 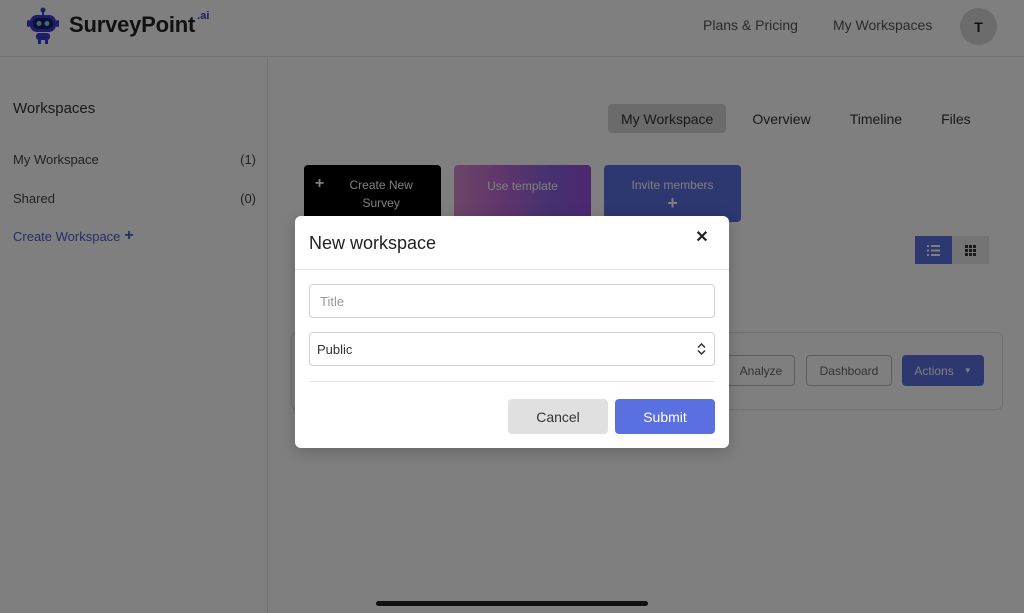 What do you see at coordinates (702, 237) in the screenshot?
I see `close-icon: ✕` at bounding box center [702, 237].